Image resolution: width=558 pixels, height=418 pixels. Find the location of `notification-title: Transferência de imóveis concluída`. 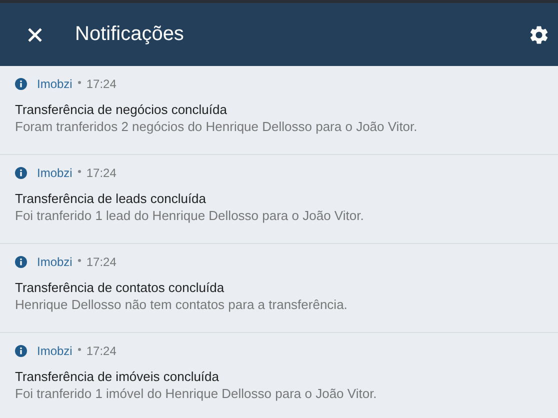

notification-title: Transferência de imóveis concluída is located at coordinates (117, 376).